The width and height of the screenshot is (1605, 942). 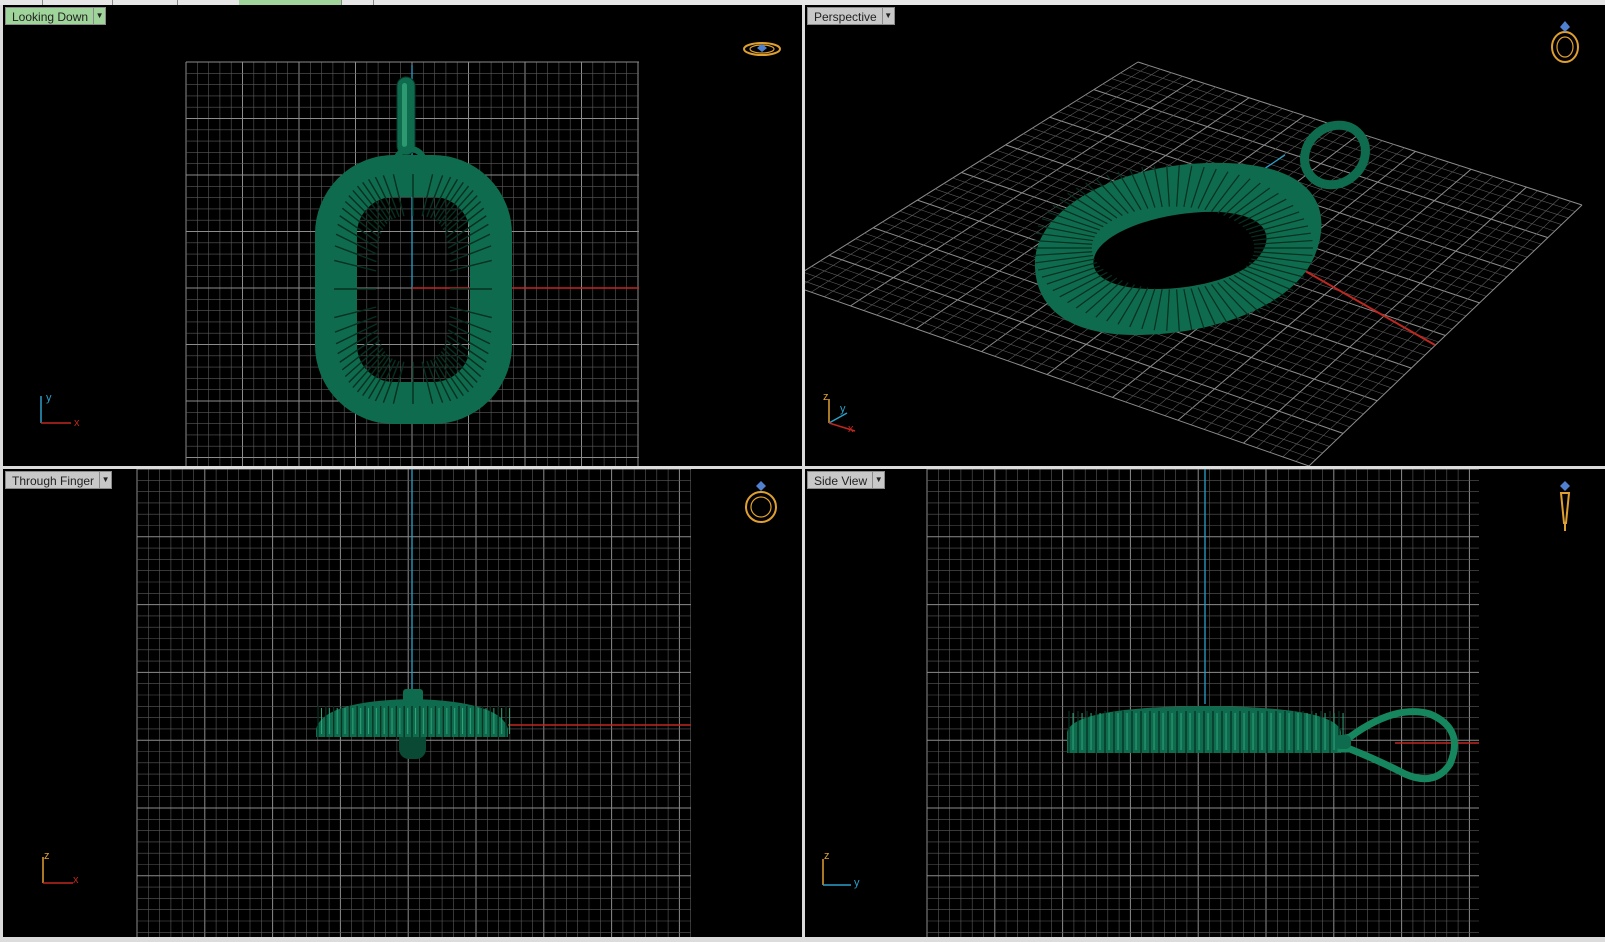 I want to click on viewport-title: Perspective, so click(x=844, y=16).